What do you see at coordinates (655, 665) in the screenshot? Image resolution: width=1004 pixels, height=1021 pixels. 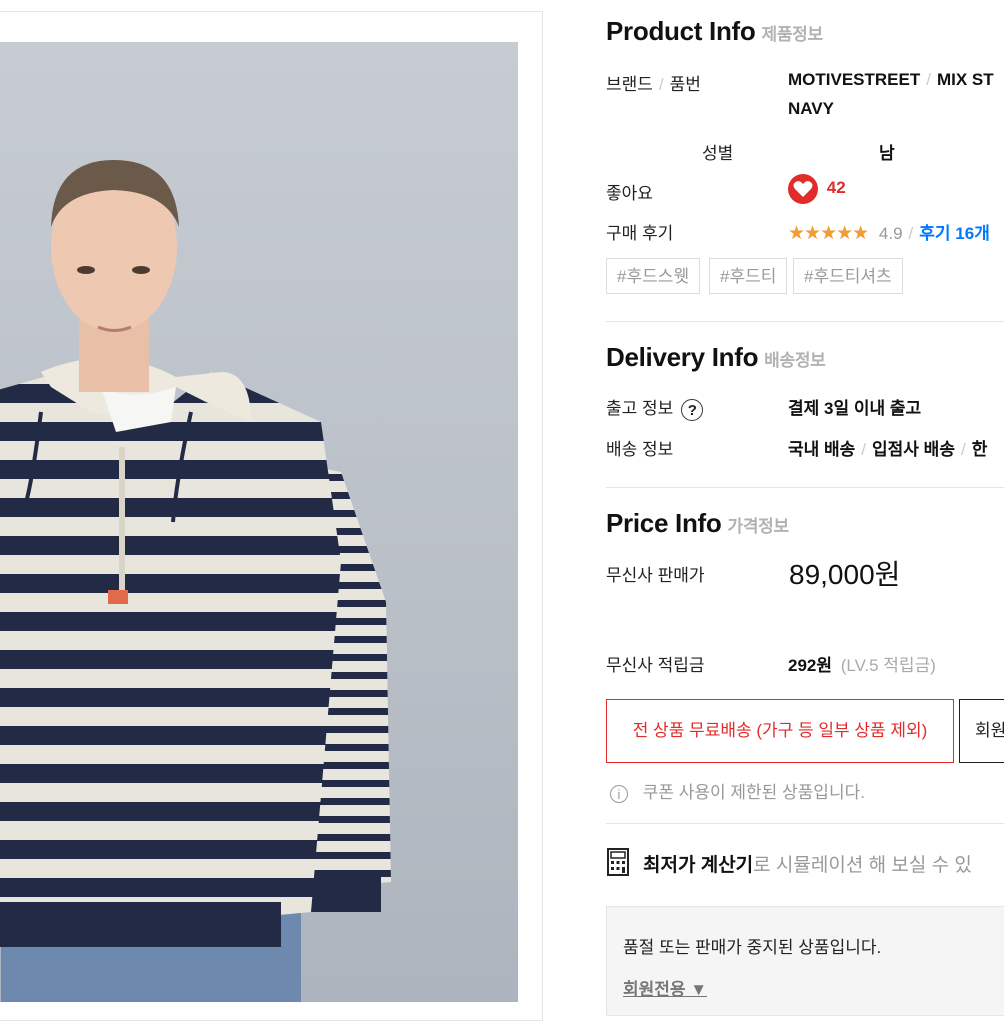 I see `points-label: 무신사 적립금` at bounding box center [655, 665].